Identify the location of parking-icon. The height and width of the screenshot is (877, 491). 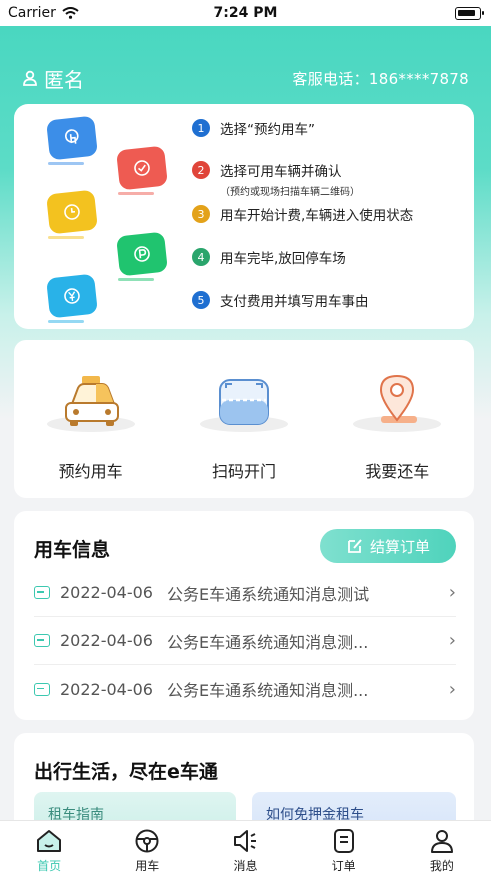
(142, 254).